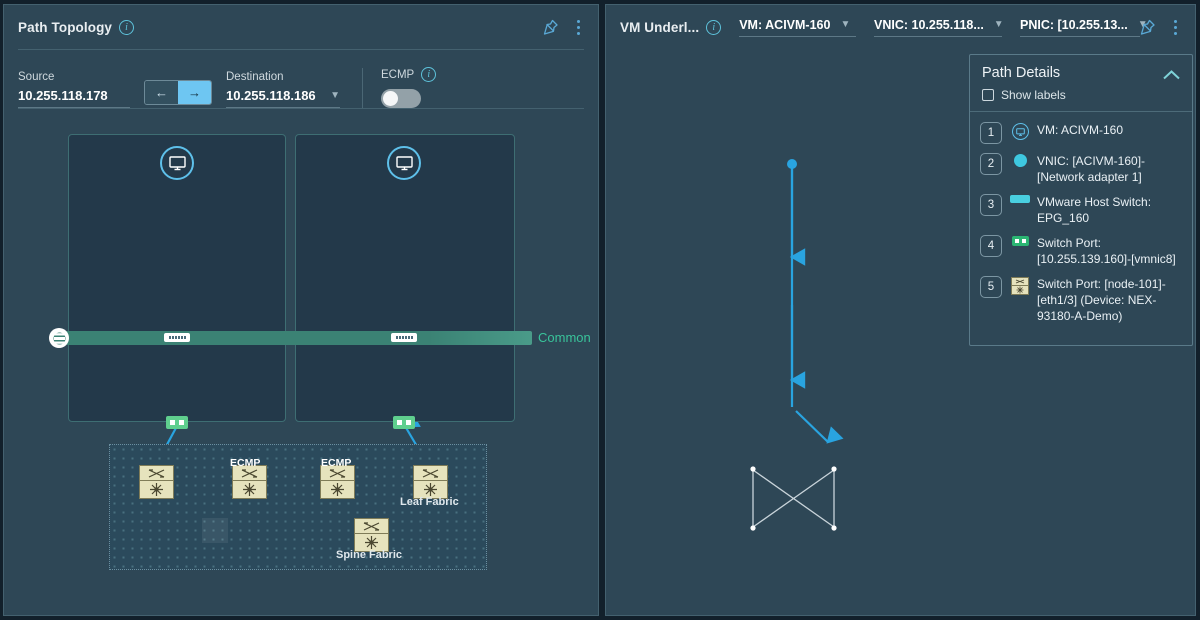  Describe the element at coordinates (215, 530) in the screenshot. I see `ghost-node` at that location.